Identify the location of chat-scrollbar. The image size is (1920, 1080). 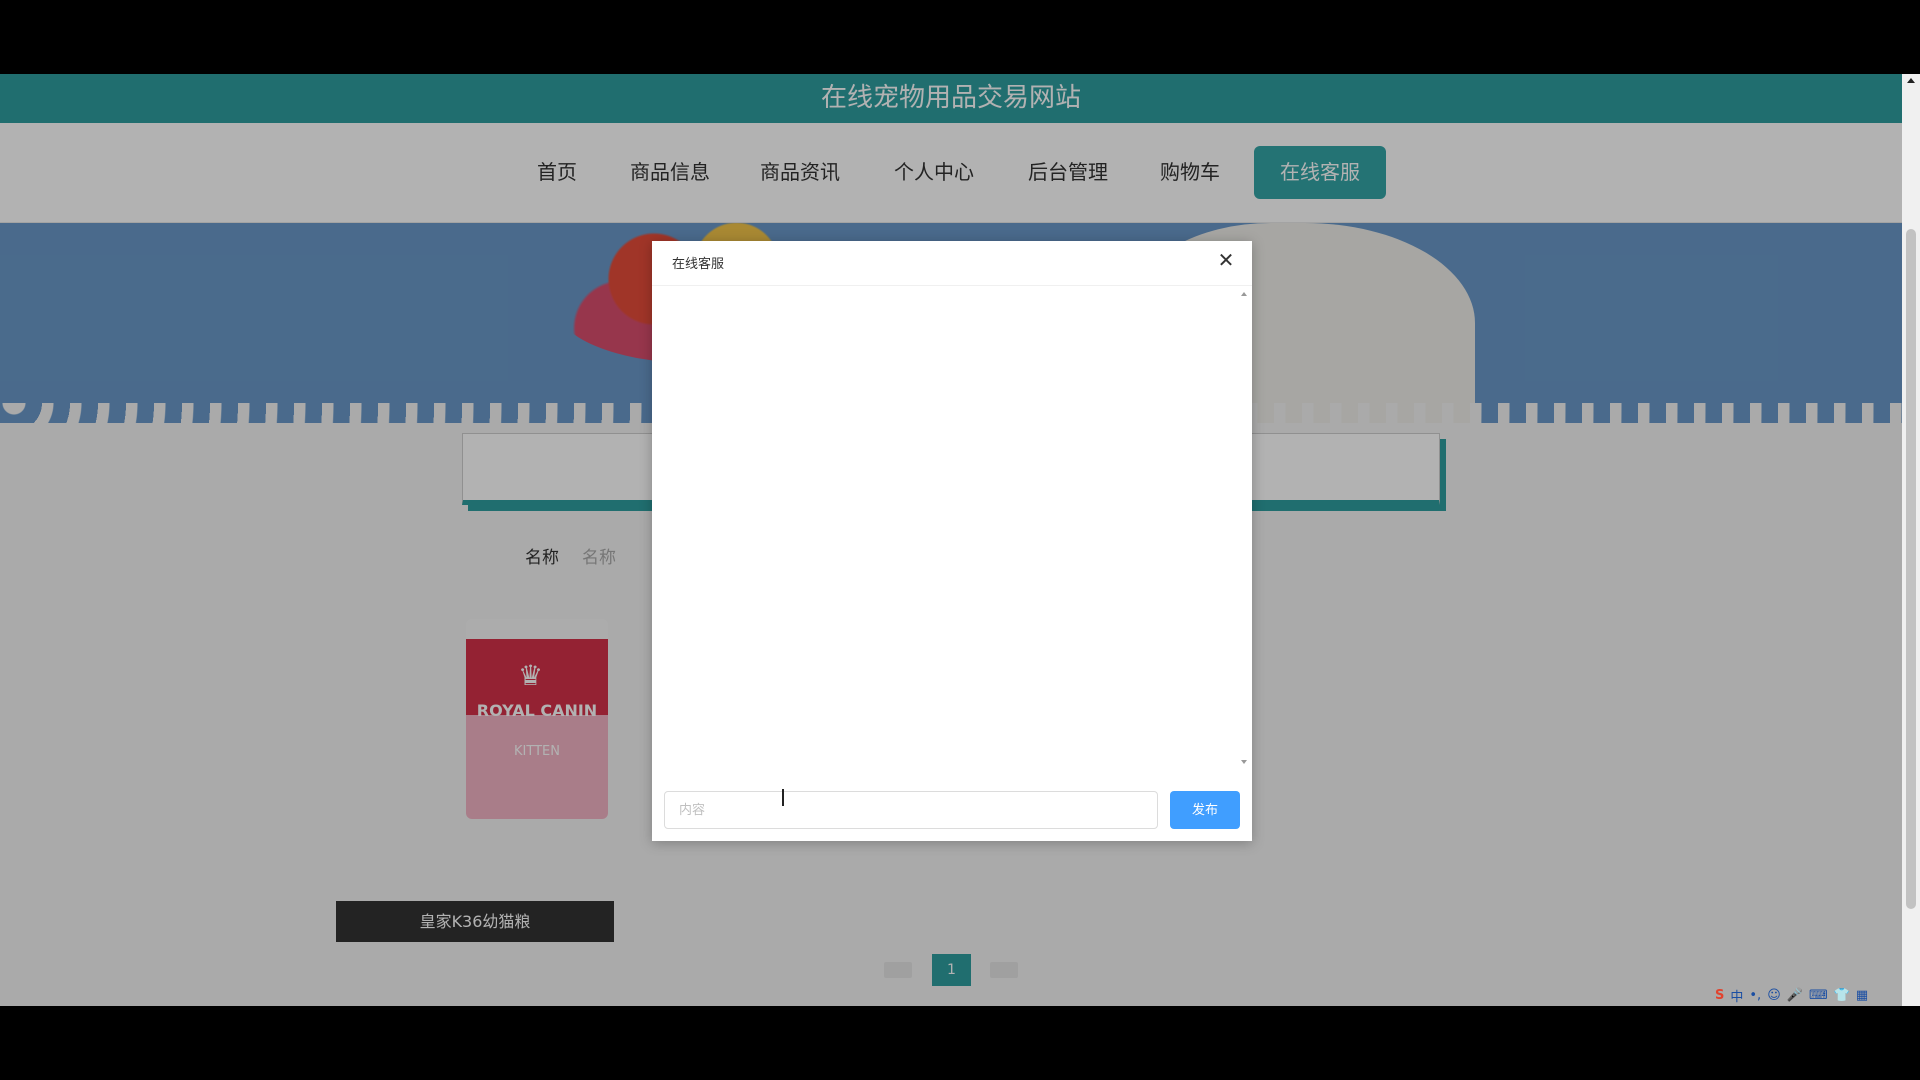
(1244, 528).